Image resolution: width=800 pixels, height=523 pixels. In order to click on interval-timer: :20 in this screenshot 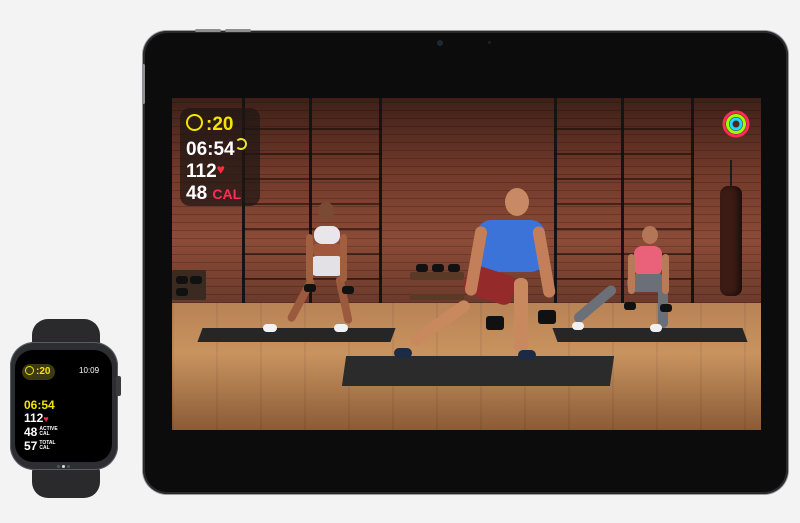, I will do `click(209, 123)`.